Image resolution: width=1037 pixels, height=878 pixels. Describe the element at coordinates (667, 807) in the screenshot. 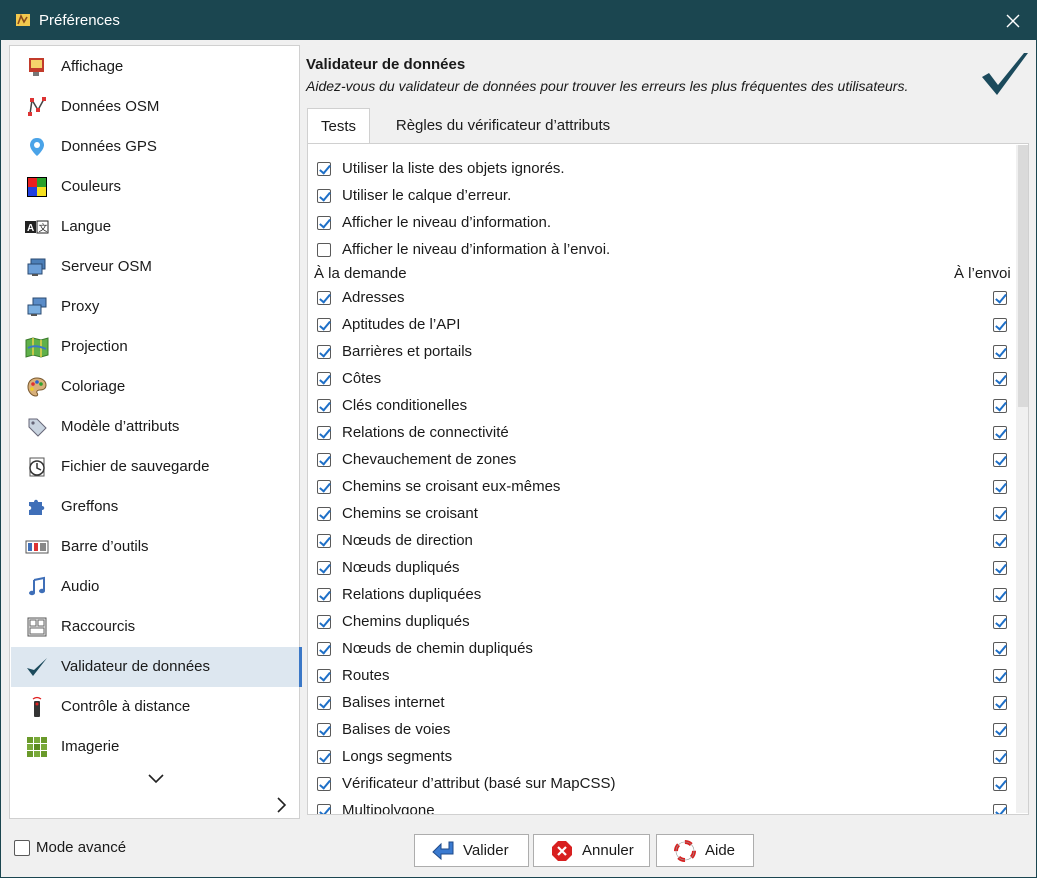

I see `test-row: Multipolygone` at that location.